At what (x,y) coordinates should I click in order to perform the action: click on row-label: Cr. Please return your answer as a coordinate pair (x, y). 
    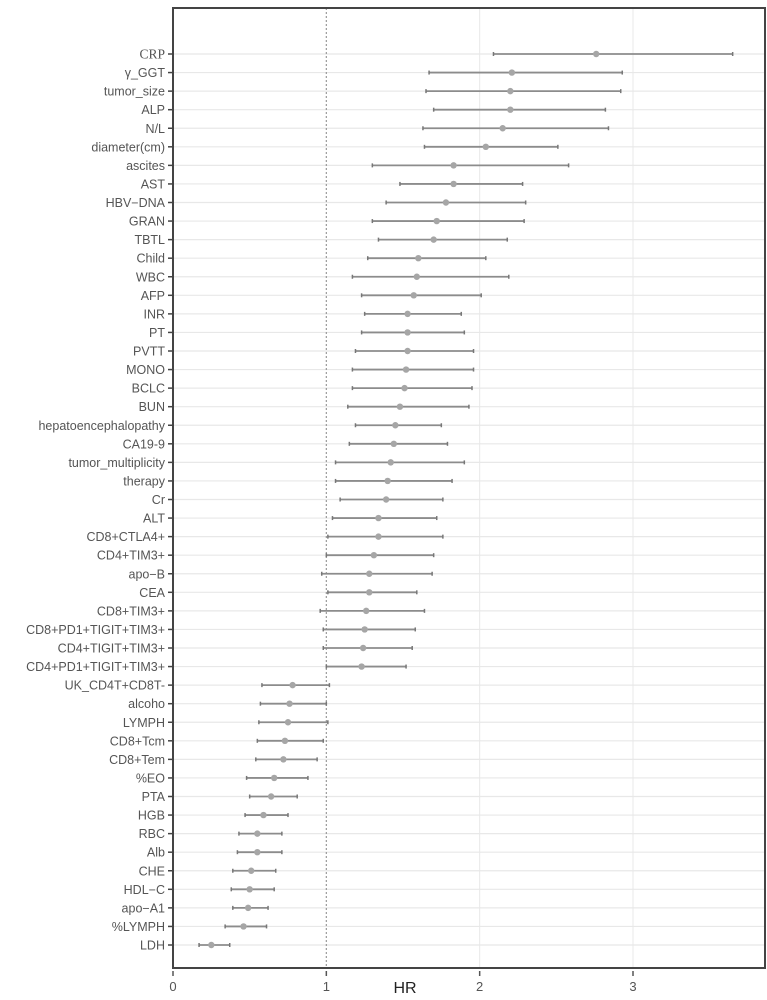
    Looking at the image, I should click on (158, 500).